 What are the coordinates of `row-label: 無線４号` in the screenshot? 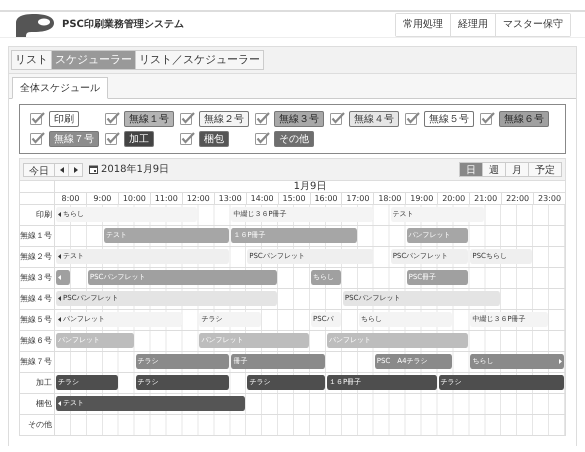 It's located at (37, 299).